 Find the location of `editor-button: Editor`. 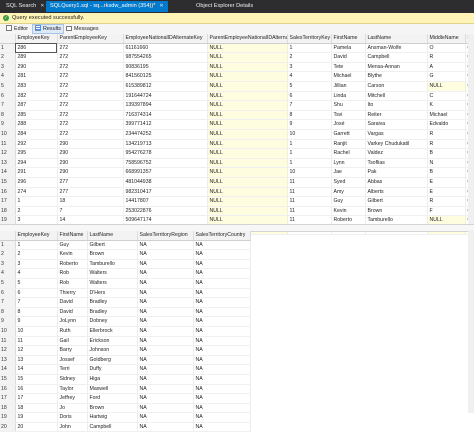

editor-button: Editor is located at coordinates (17, 29).